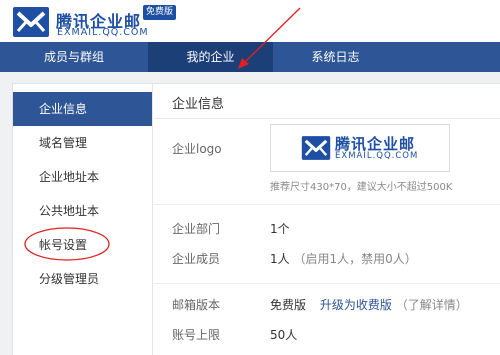  I want to click on members-value-row: 1人 （启用1人，禁用0人）, so click(343, 258).